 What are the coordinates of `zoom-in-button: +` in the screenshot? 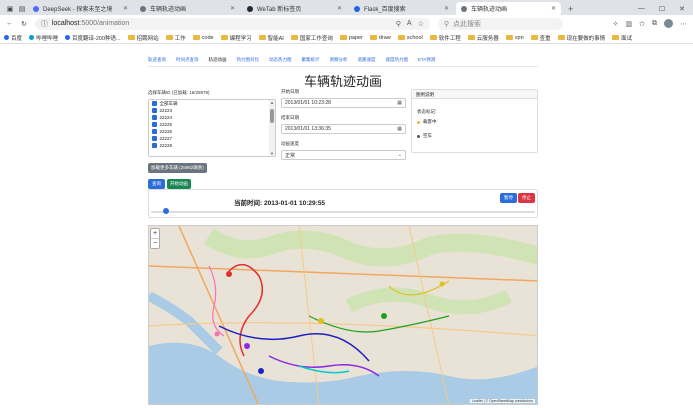 It's located at (155, 234).